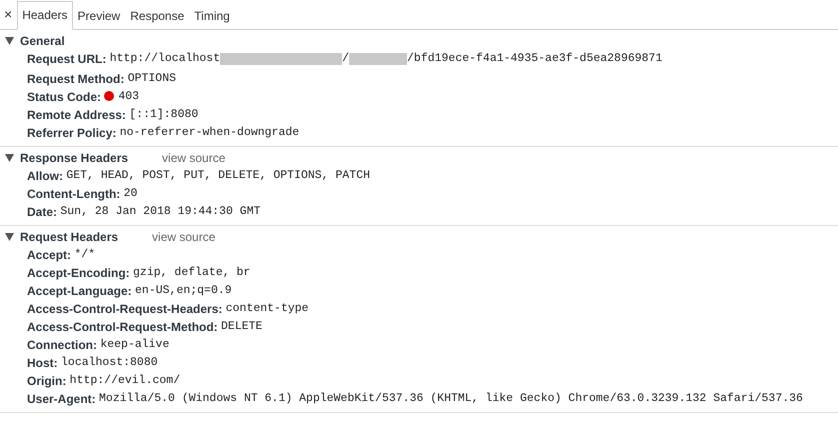 The height and width of the screenshot is (440, 838). I want to click on tab: Preview, so click(99, 16).